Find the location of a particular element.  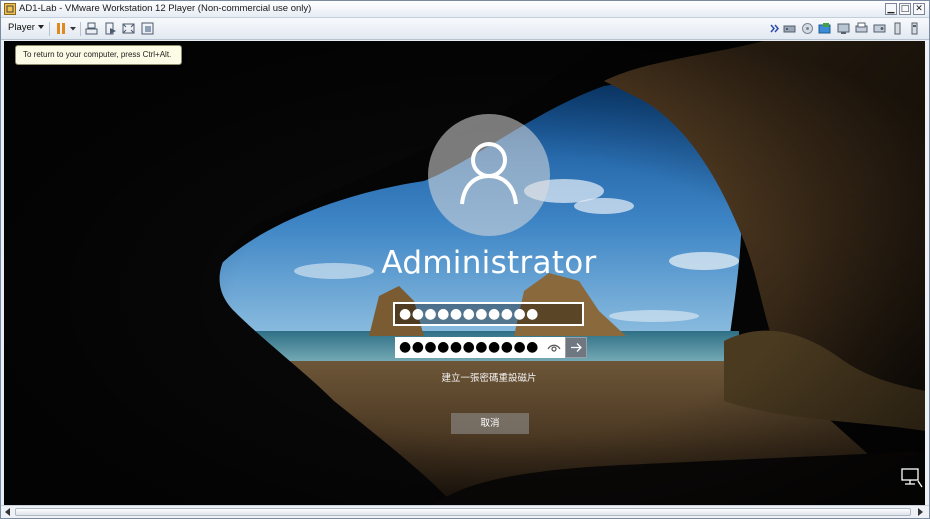

scrollbar-thumb is located at coordinates (463, 512).